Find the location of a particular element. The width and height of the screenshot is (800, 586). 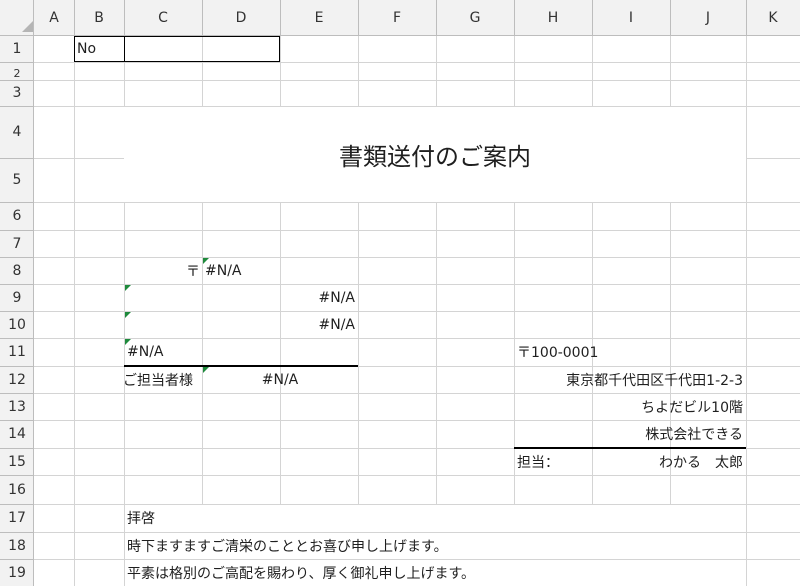

column-header-e: E is located at coordinates (319, 18).